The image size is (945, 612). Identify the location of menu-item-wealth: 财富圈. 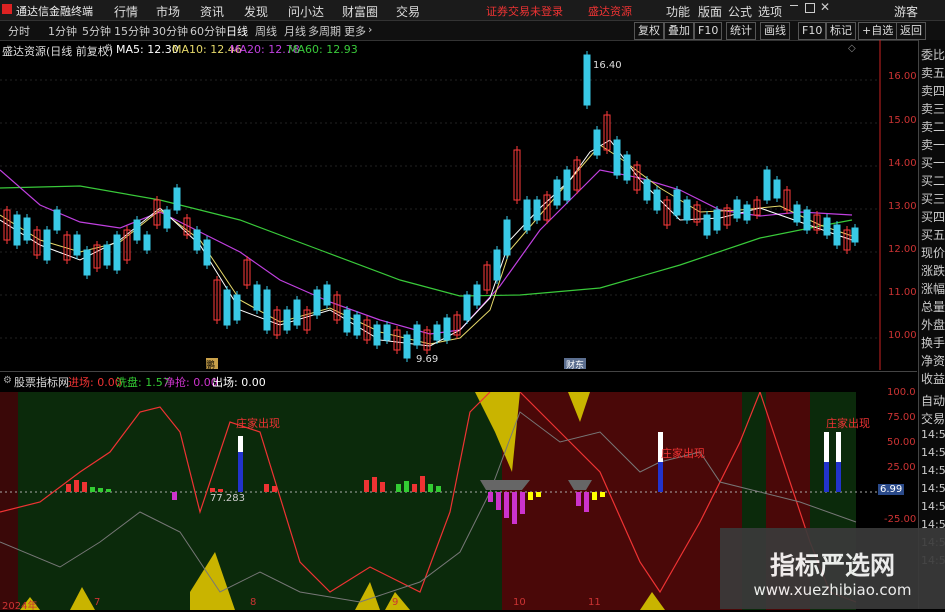
(360, 11).